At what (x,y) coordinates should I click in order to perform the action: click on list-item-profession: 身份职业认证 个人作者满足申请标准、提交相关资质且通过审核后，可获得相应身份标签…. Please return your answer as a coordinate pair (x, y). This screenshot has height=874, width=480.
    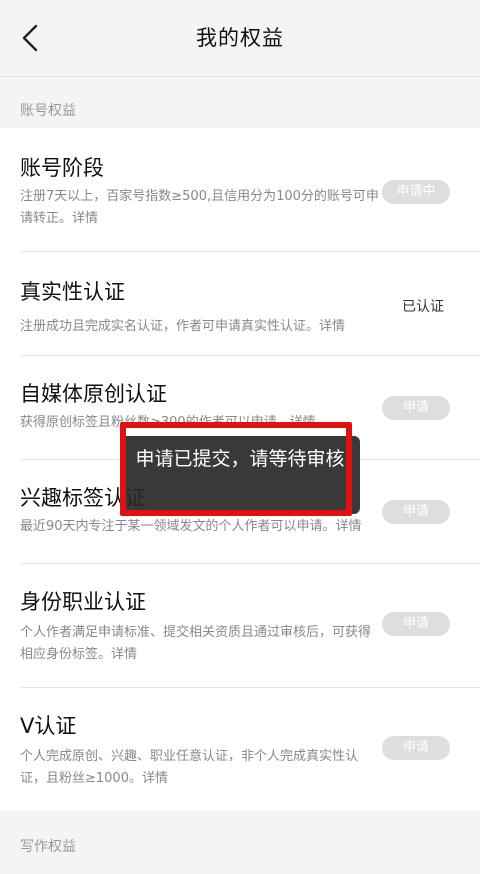
    Looking at the image, I should click on (240, 626).